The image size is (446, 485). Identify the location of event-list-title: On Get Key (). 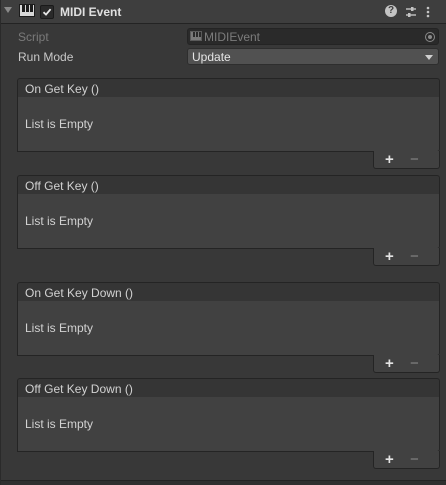
(62, 89).